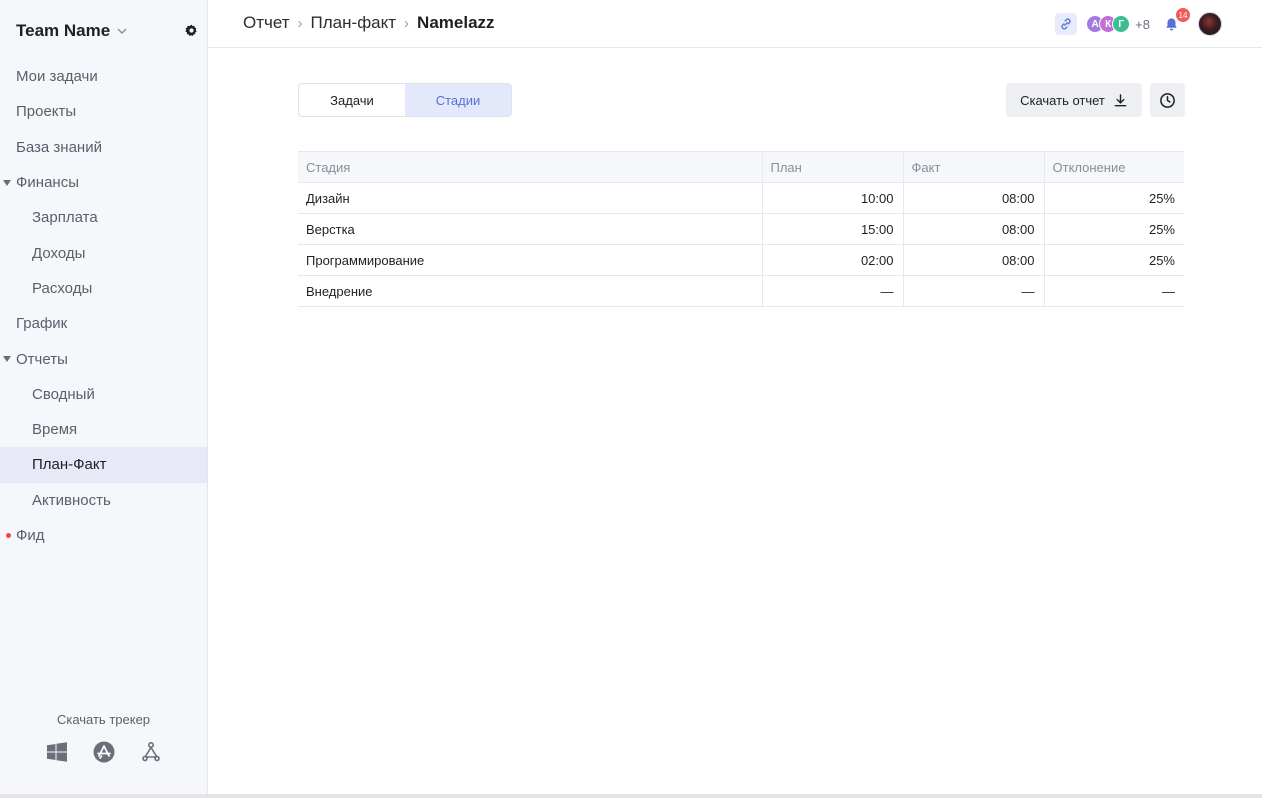 This screenshot has width=1262, height=798. Describe the element at coordinates (57, 752) in the screenshot. I see `windows-icon` at that location.